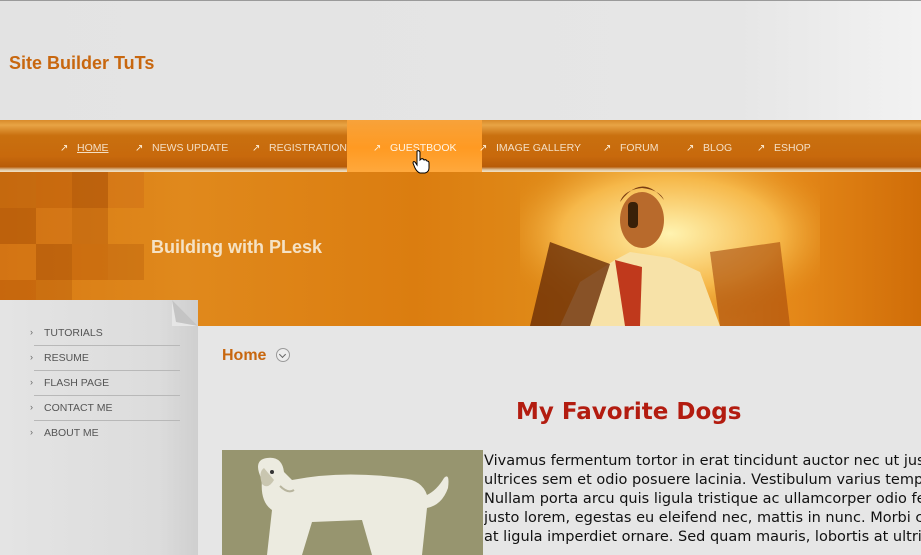  I want to click on breadcrumb: Home, so click(244, 356).